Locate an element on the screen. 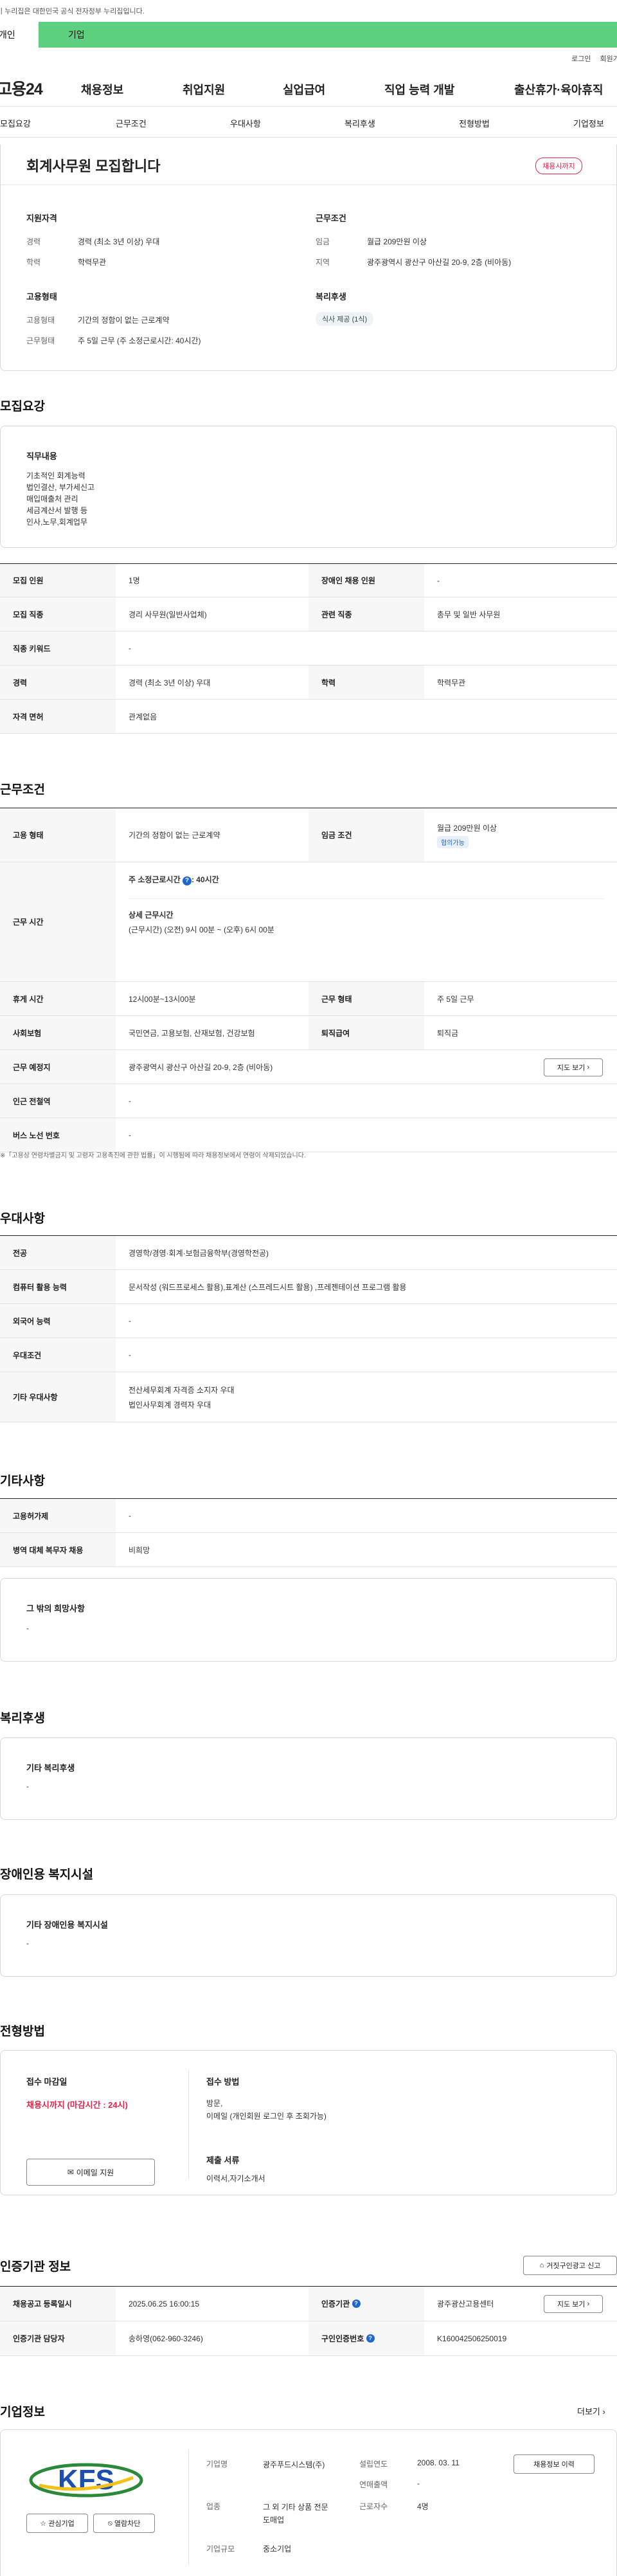 The image size is (617, 2576). type-emp-value: 기간의 정함이 없는 근로계약 is located at coordinates (124, 320).